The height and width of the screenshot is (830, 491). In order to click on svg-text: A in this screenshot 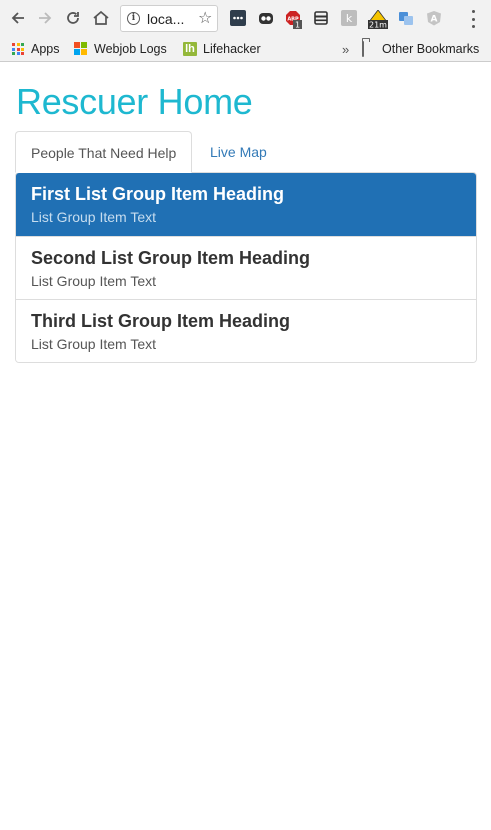, I will do `click(434, 20)`.